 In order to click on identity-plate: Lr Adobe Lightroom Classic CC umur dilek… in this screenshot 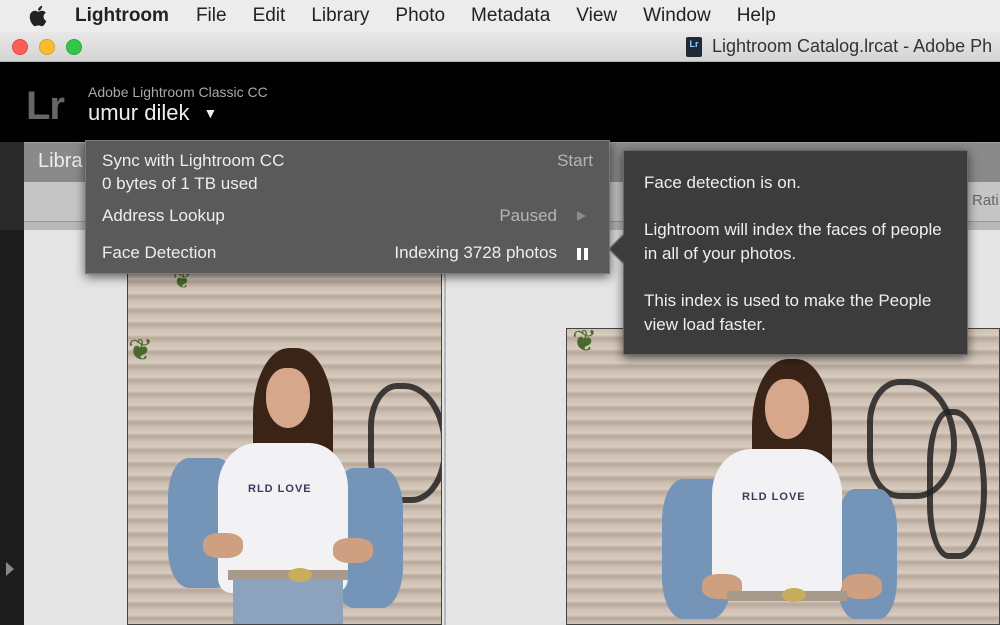, I will do `click(500, 102)`.